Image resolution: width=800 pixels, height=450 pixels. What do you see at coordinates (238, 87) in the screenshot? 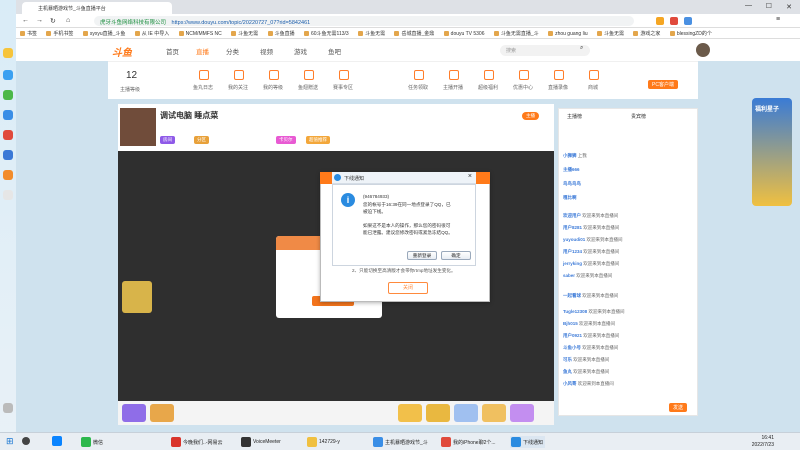
I see `toolbar-item: 我的关注` at bounding box center [238, 87].